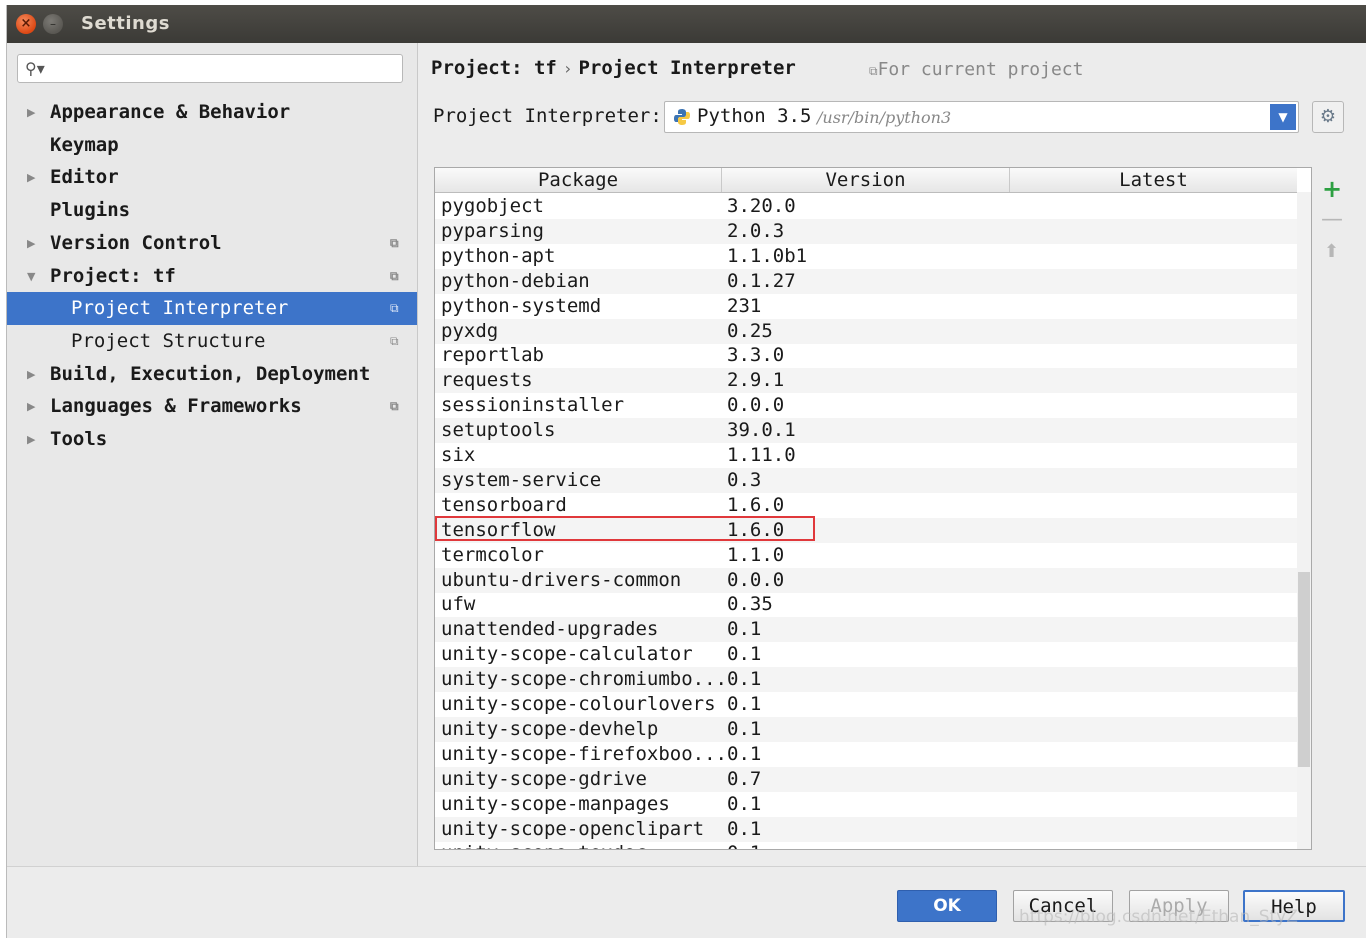 This screenshot has height=938, width=1366. What do you see at coordinates (1331, 508) in the screenshot?
I see `package-tools: + — ⬆` at bounding box center [1331, 508].